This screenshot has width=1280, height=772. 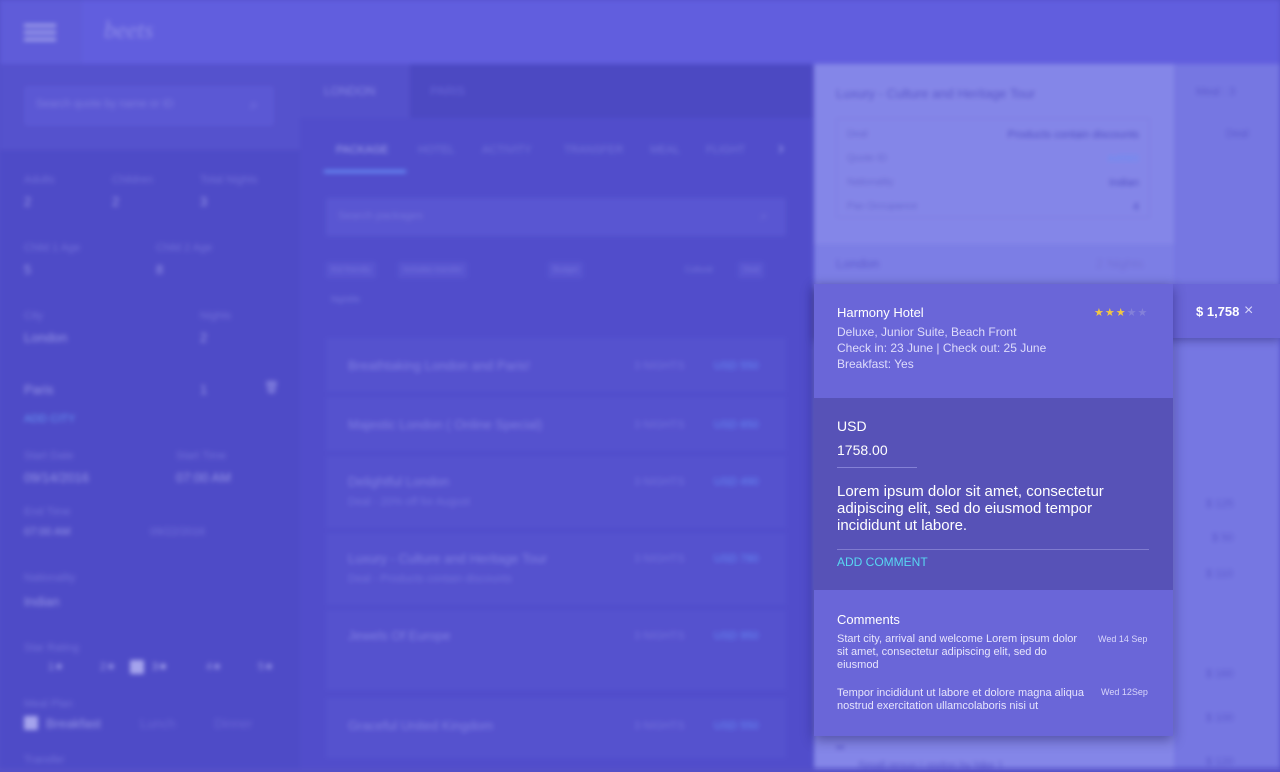 I want to click on amount-underline, so click(x=877, y=467).